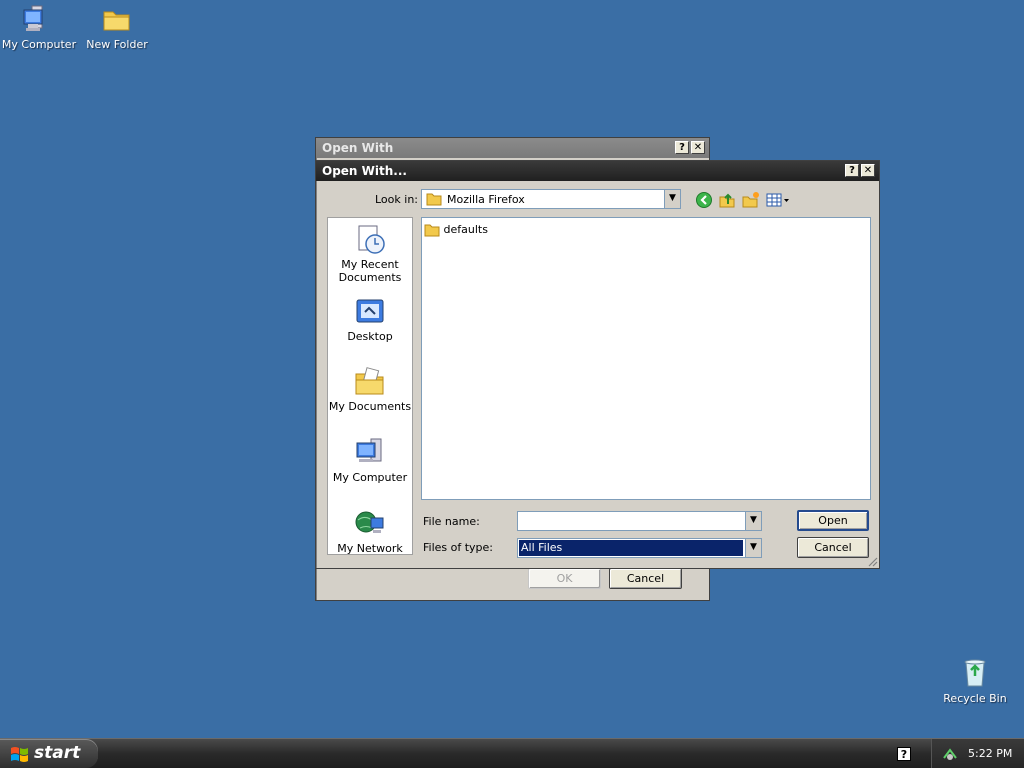 This screenshot has height=768, width=1024. Describe the element at coordinates (597, 171) in the screenshot. I see `open-file-titlebar: Open With... ? ✕` at that location.